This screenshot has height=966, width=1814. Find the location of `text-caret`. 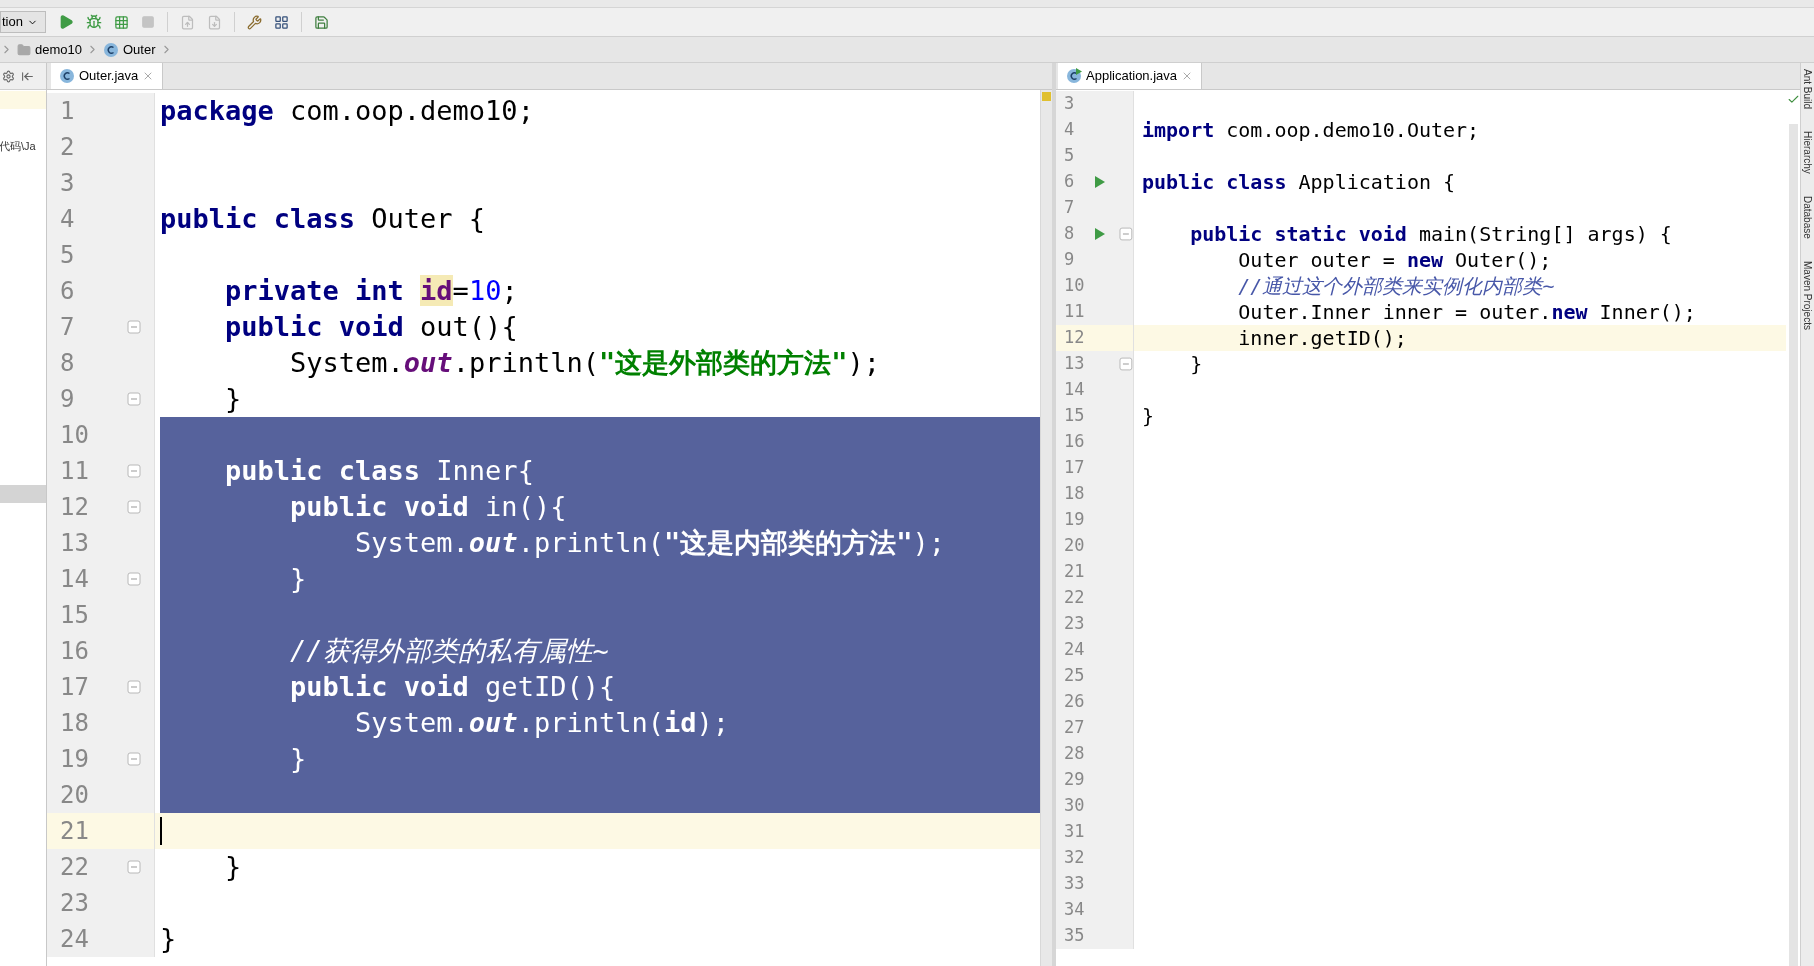

text-caret is located at coordinates (161, 831).